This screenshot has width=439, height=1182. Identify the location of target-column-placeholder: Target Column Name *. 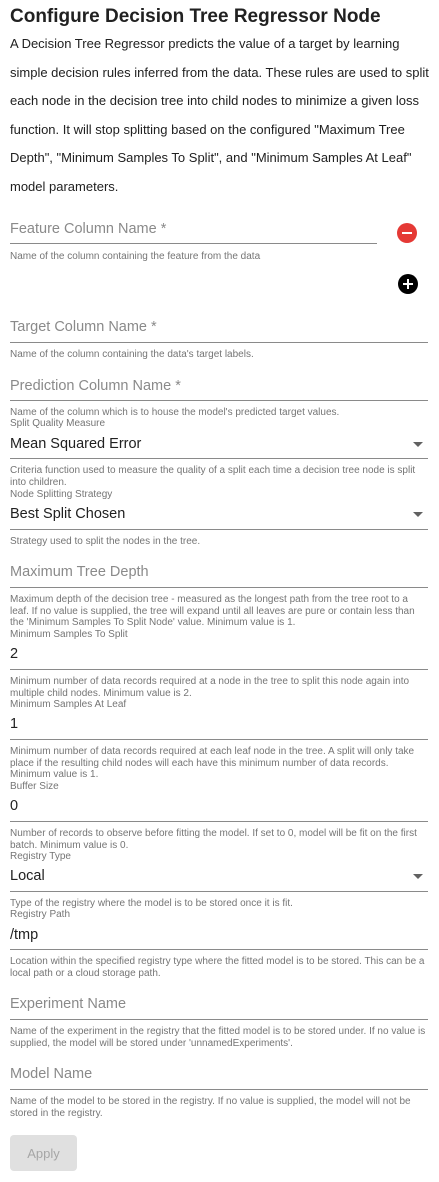
(83, 327).